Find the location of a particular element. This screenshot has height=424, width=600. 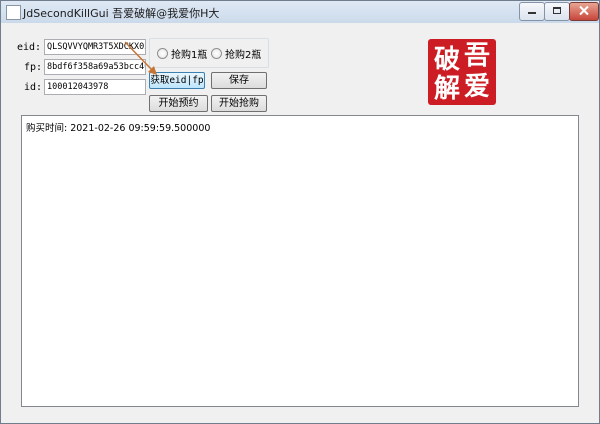

close-icon is located at coordinates (584, 10).